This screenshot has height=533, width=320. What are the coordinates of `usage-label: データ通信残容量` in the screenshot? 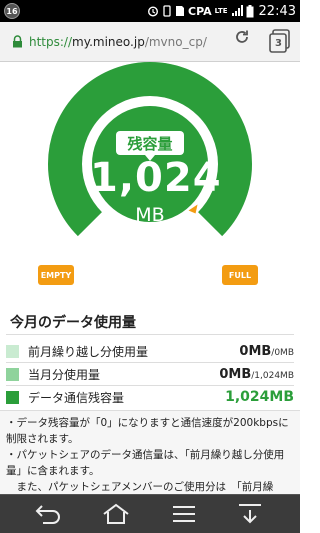 It's located at (76, 397).